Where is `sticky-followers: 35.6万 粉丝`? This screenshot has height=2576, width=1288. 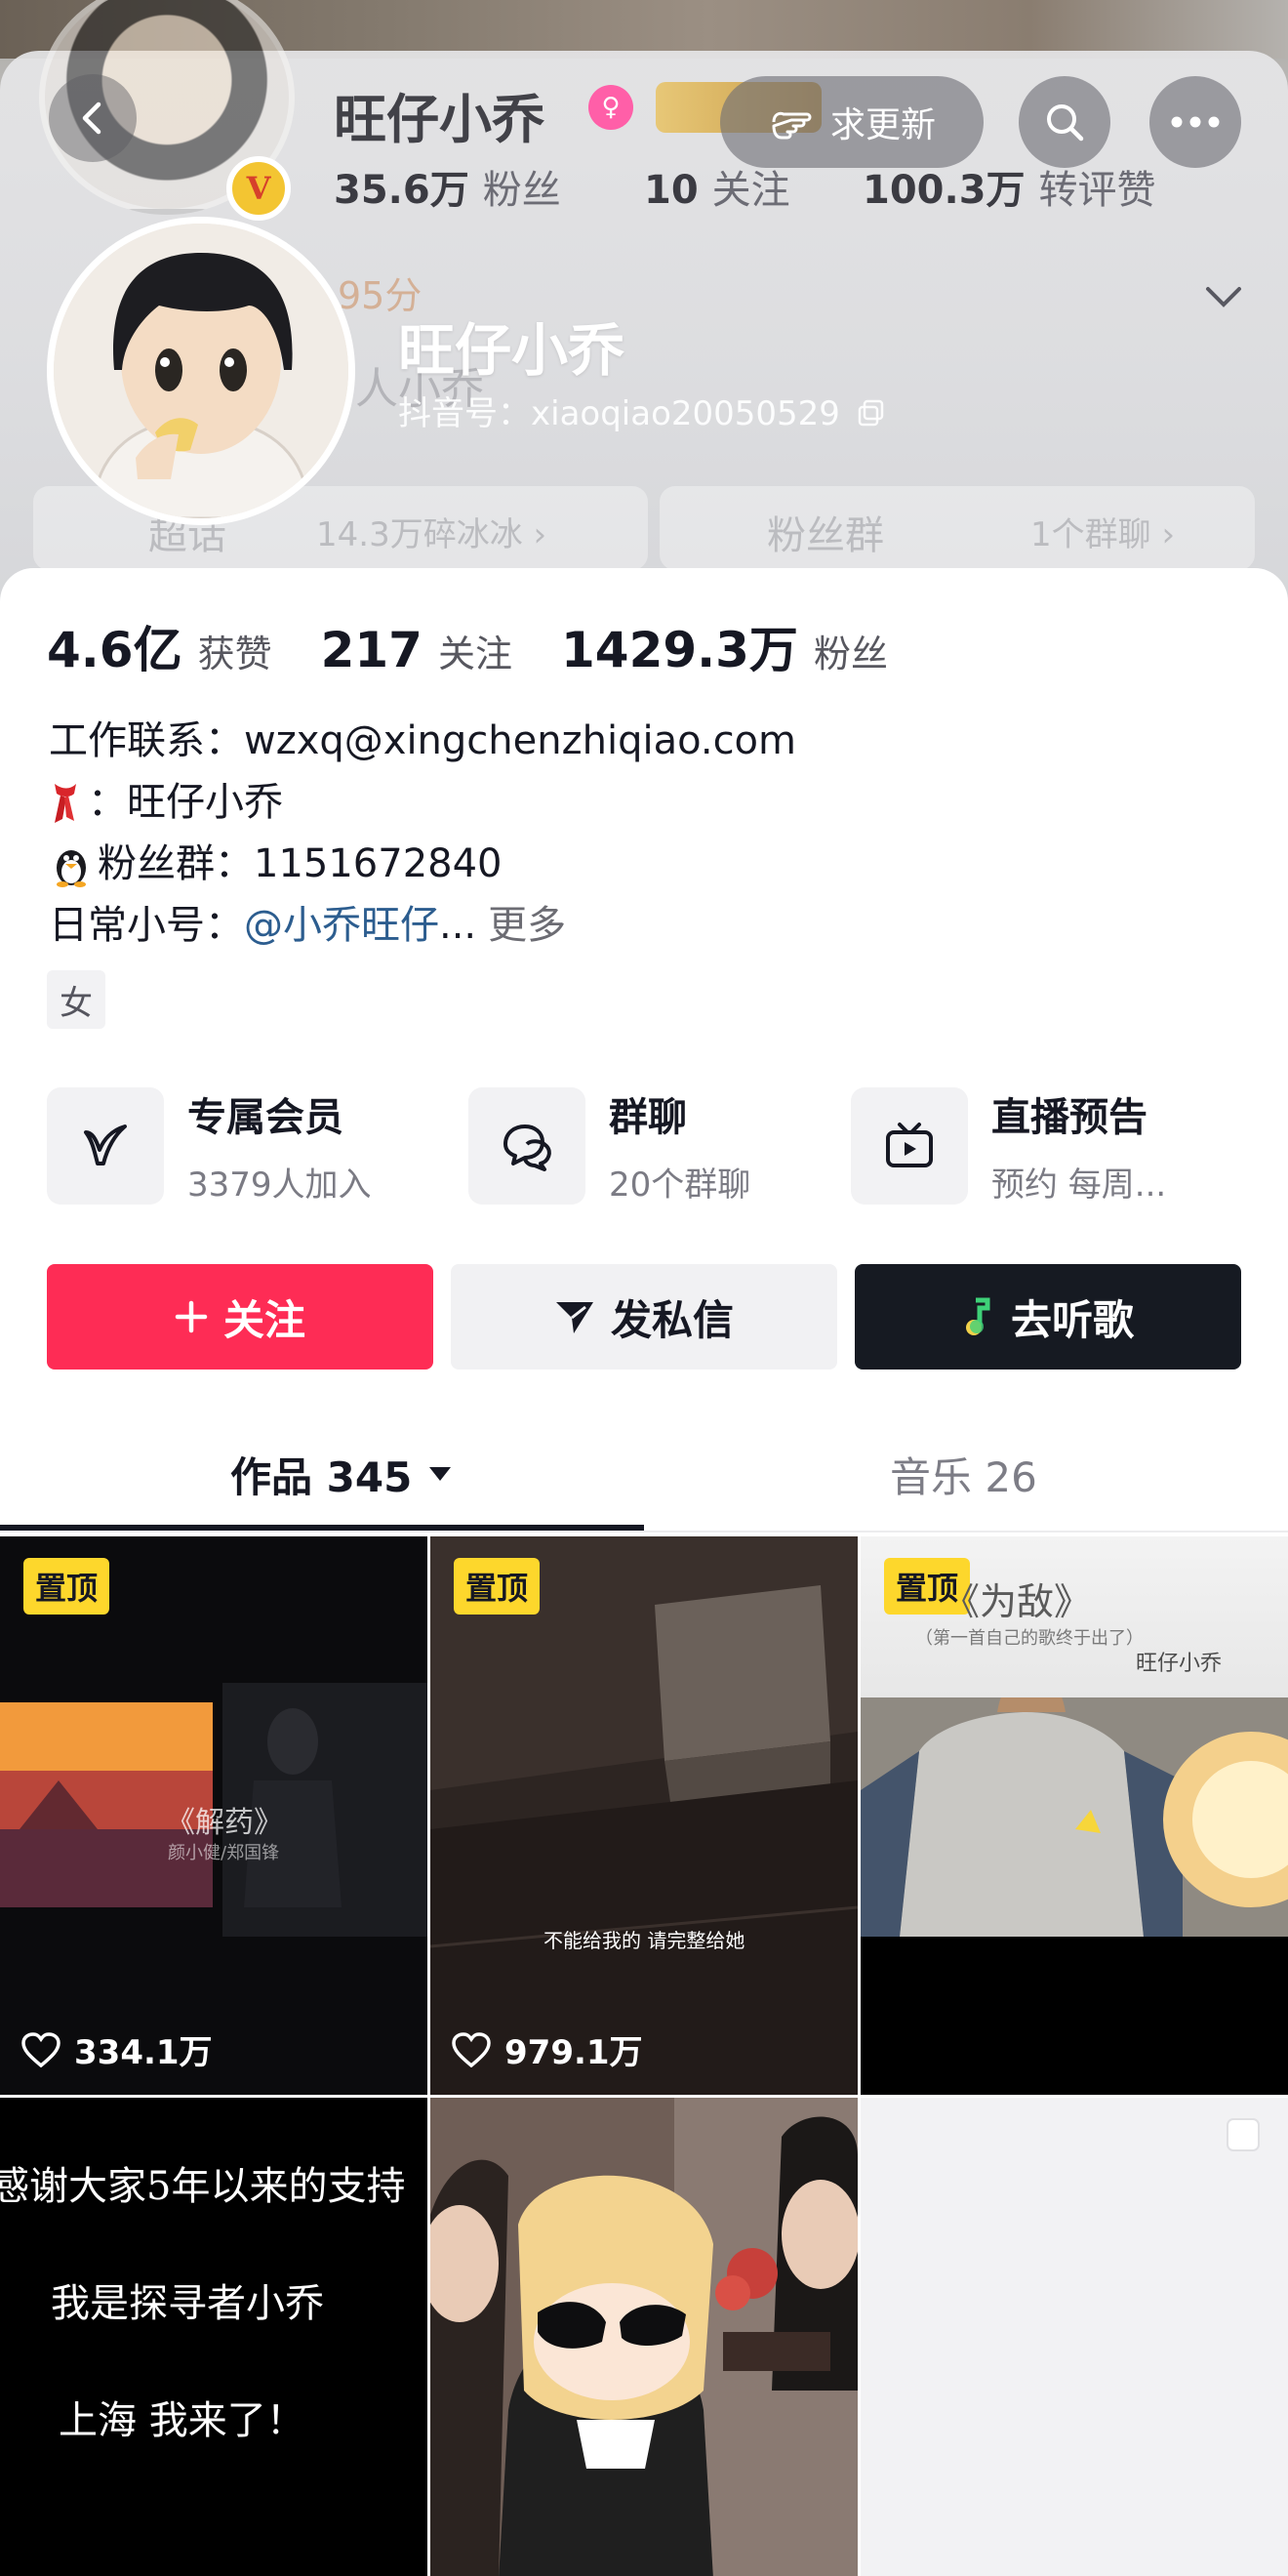
sticky-followers: 35.6万 粉丝 is located at coordinates (447, 190).